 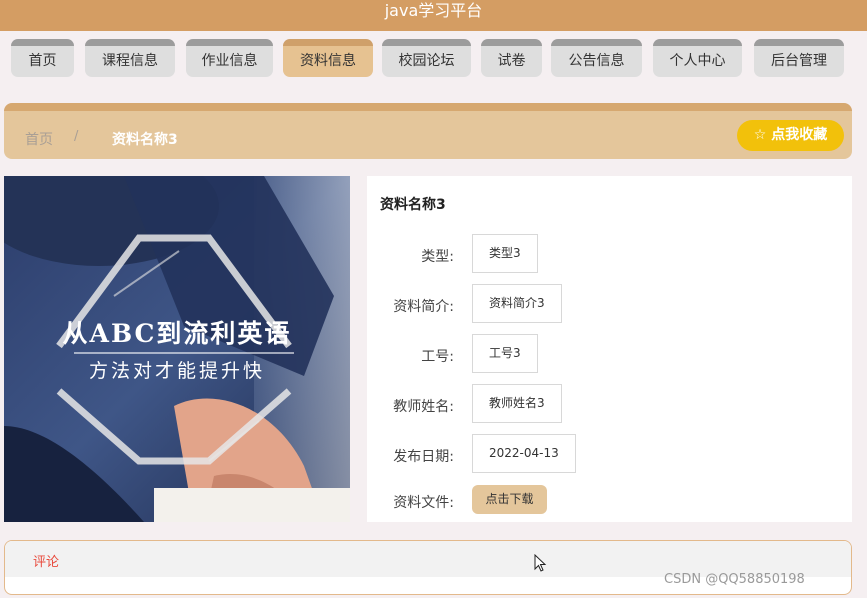 I want to click on main-nav: 首页 课程信息 作业信息 资料信息 校园论坛 试卷 公告信息 个人中心 后台管理, so click(x=433, y=59).